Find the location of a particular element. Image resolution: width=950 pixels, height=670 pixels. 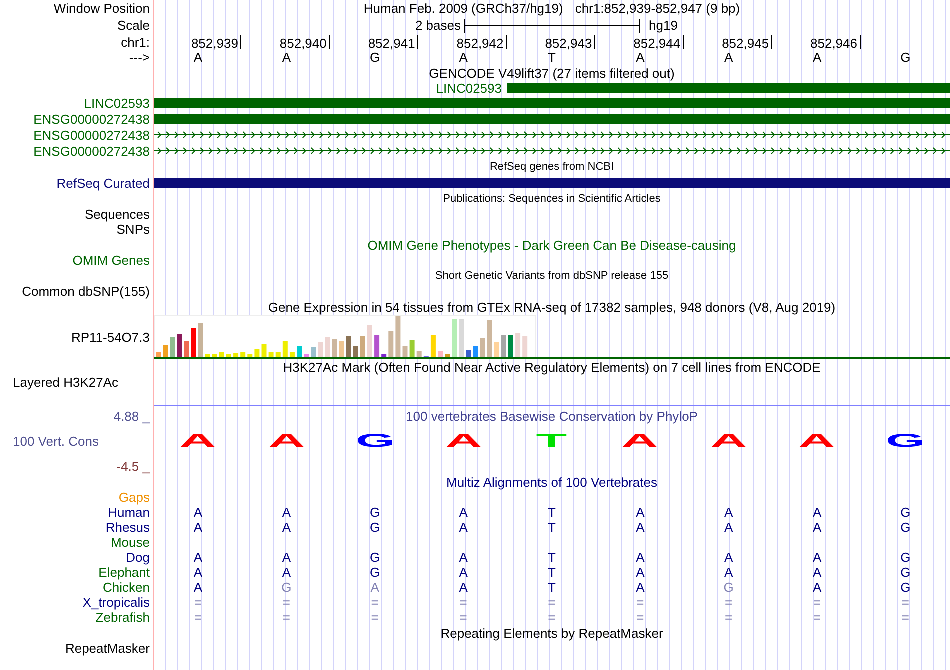

track-label: Dog is located at coordinates (138, 557).